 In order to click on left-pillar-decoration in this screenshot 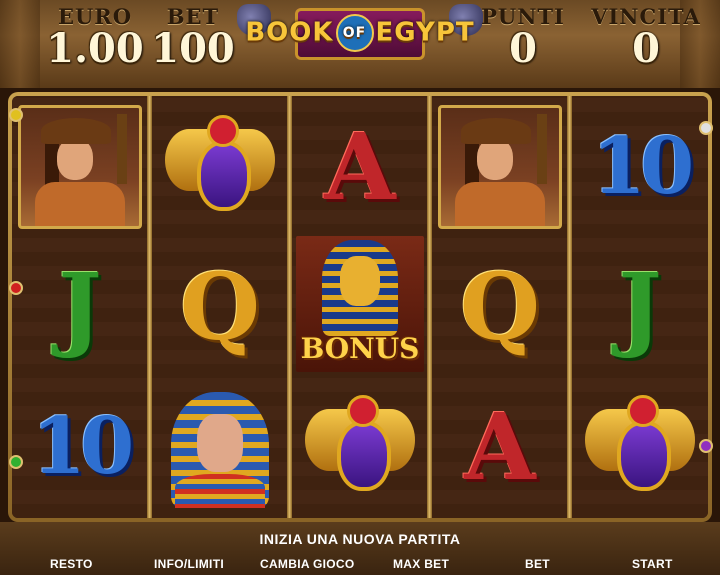, I will do `click(20, 44)`.